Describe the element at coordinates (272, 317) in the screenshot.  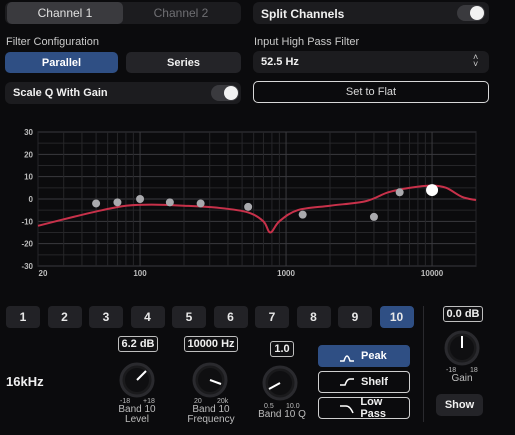
I see `band-button-7: 7` at that location.